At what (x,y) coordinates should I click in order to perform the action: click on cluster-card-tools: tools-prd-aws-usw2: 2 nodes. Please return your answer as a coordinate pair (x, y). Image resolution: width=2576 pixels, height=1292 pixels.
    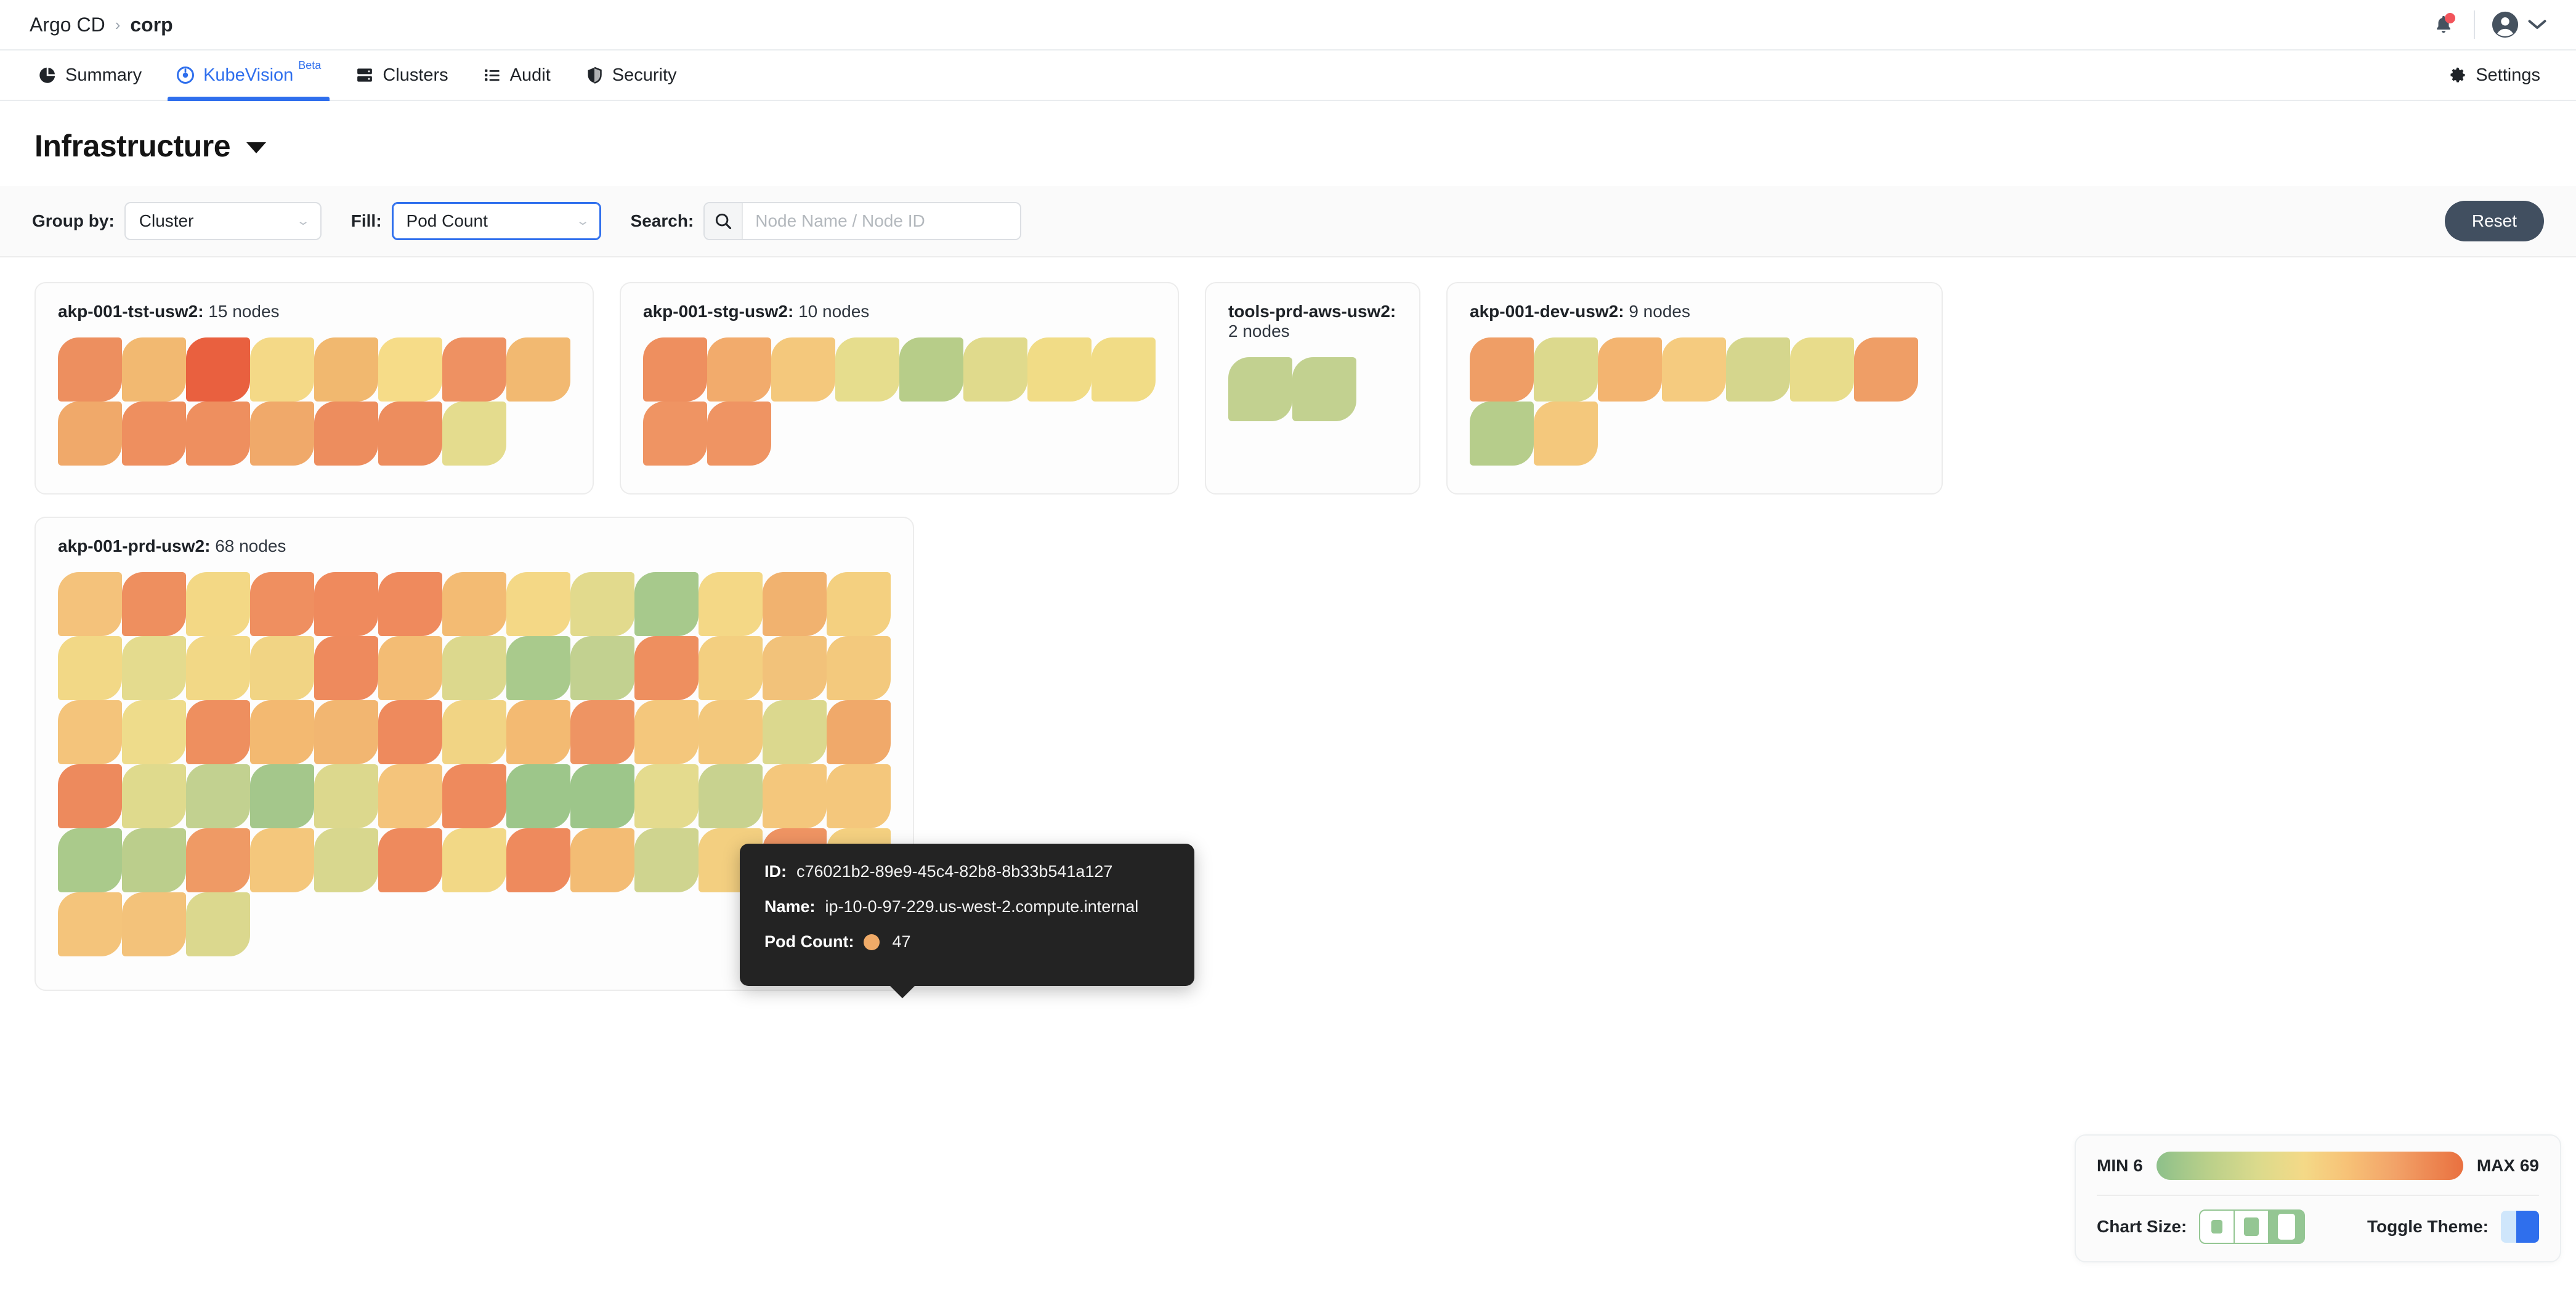
    Looking at the image, I should click on (1312, 389).